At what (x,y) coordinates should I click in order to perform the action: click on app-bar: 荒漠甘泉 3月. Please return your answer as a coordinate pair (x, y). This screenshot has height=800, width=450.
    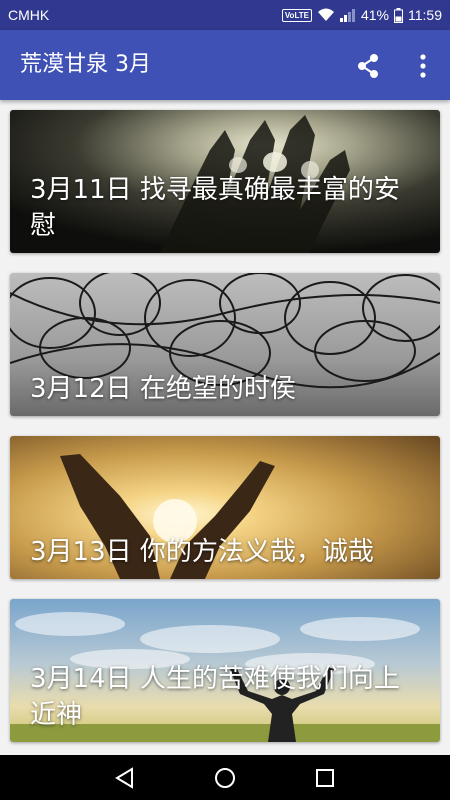
    Looking at the image, I should click on (225, 65).